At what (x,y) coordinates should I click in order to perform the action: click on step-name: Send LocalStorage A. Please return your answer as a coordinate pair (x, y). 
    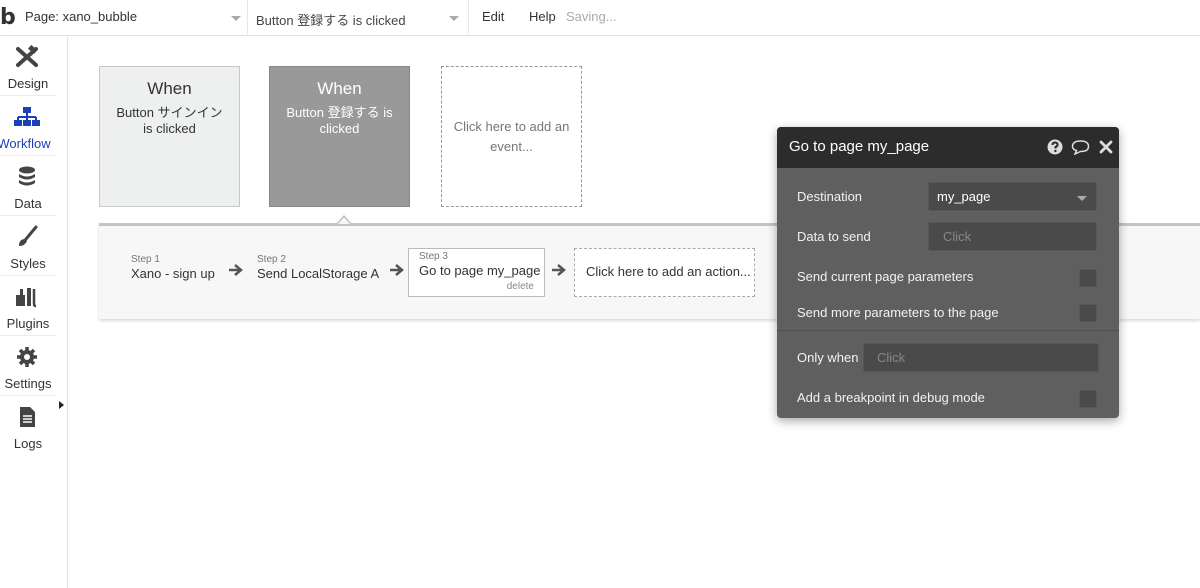
    Looking at the image, I should click on (318, 273).